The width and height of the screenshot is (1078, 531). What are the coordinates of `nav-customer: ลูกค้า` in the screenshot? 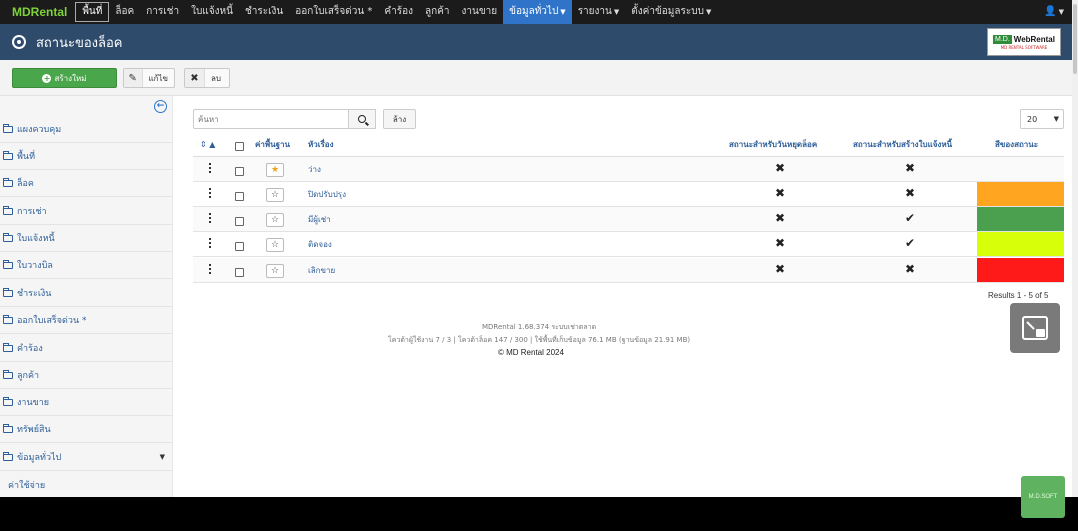 It's located at (437, 12).